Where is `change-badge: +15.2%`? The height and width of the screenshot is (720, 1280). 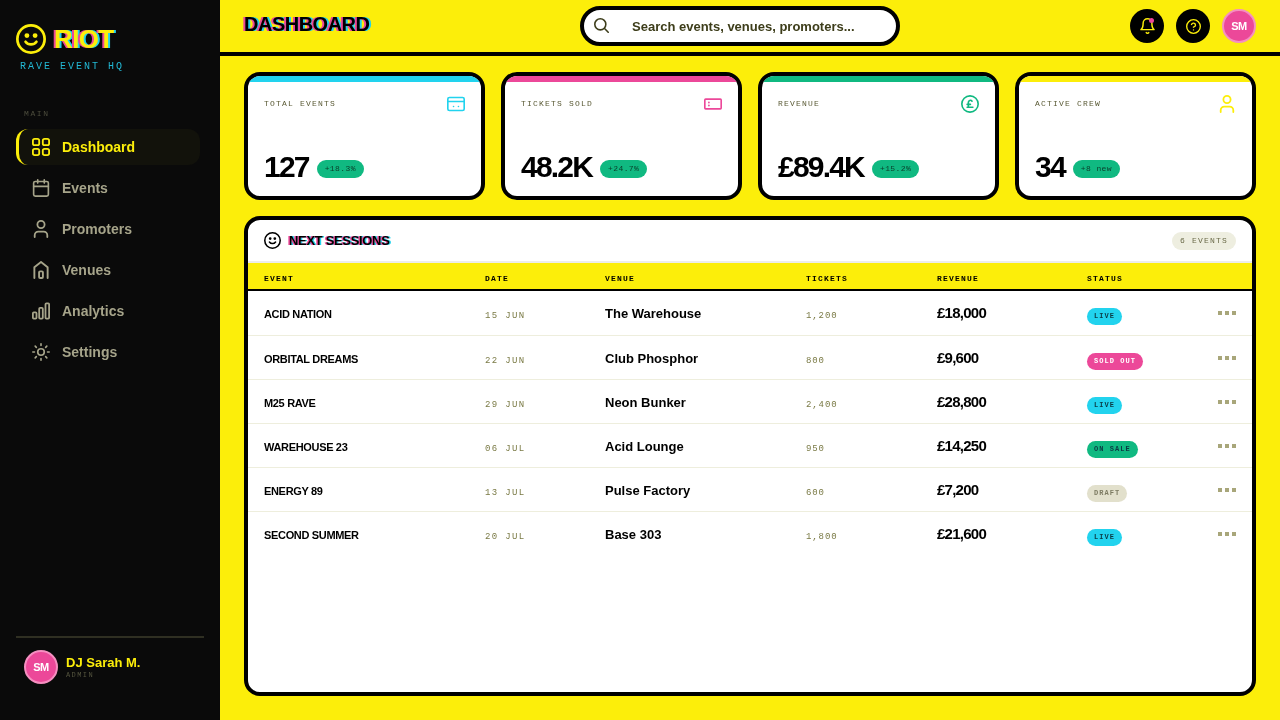 change-badge: +15.2% is located at coordinates (895, 169).